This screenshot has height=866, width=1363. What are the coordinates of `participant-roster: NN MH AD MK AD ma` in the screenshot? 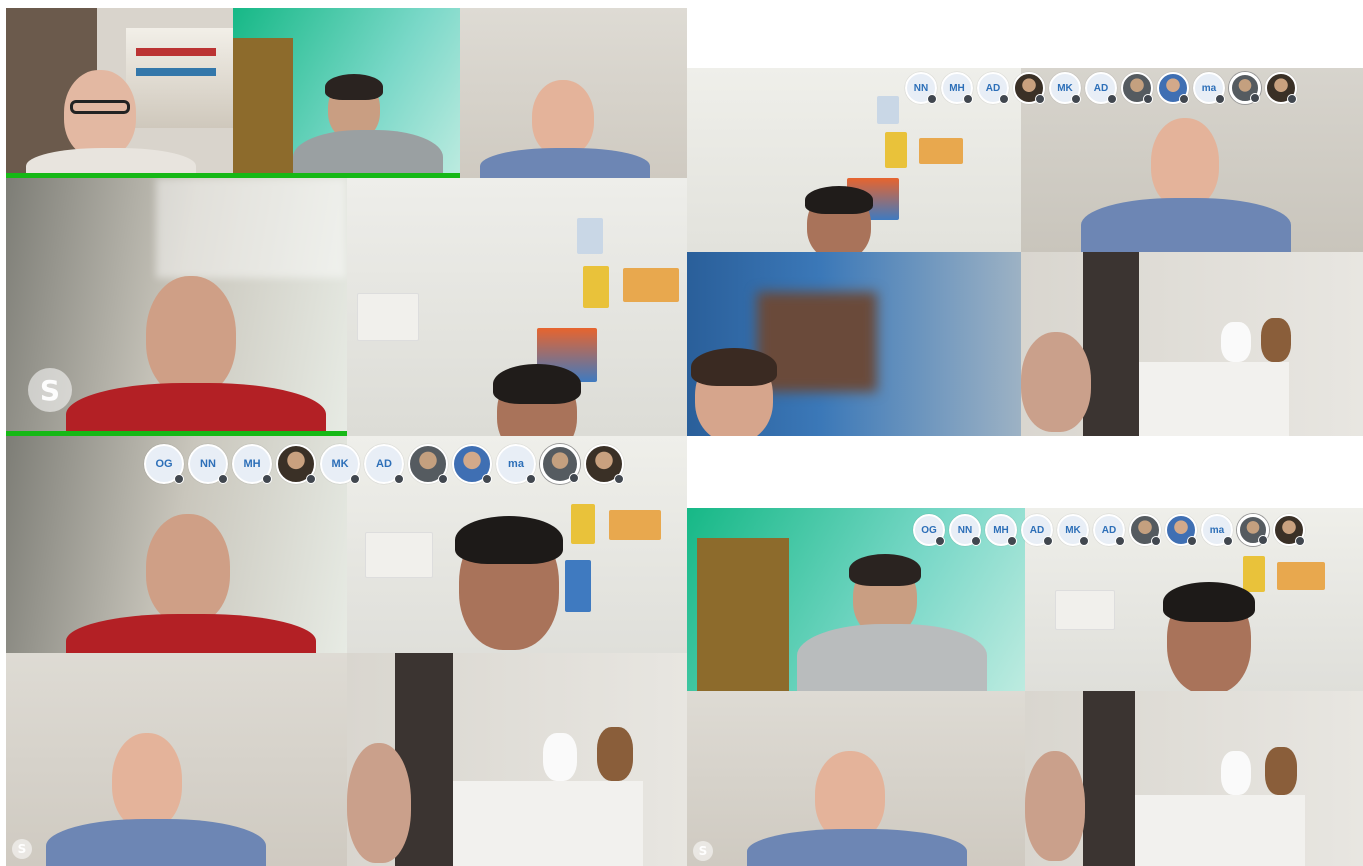 It's located at (1101, 88).